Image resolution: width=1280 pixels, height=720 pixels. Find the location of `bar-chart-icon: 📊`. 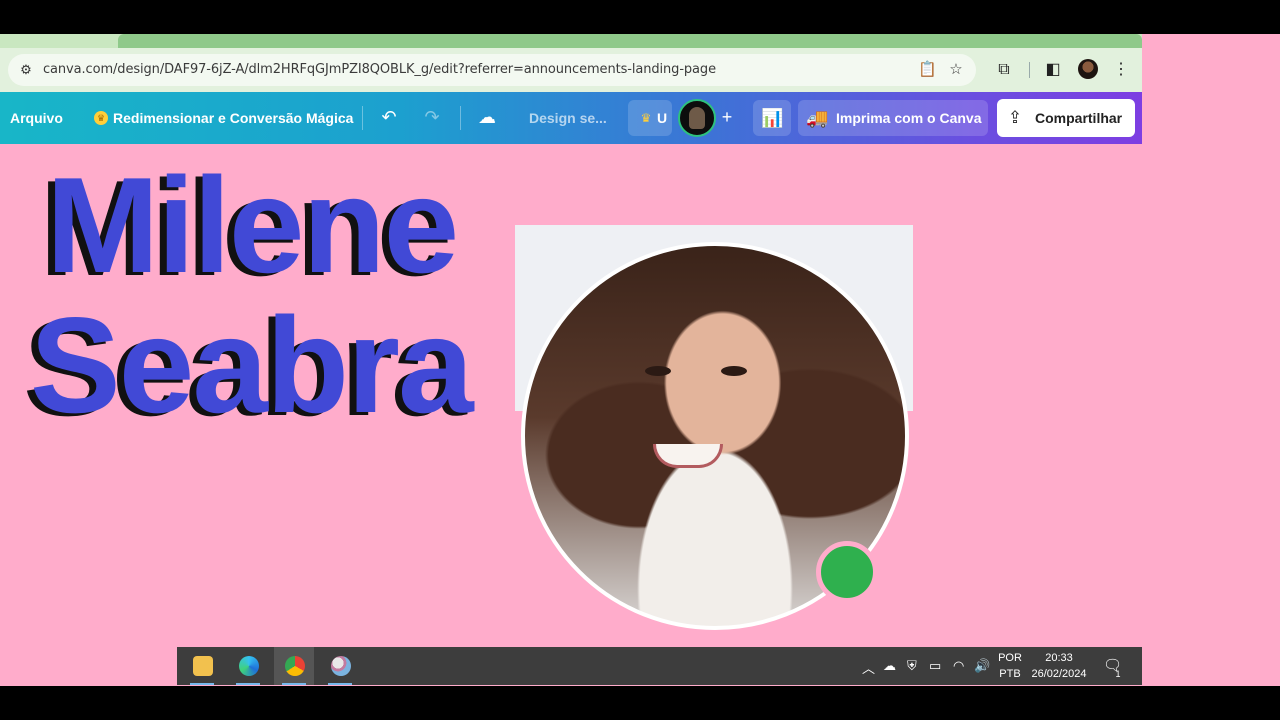

bar-chart-icon: 📊 is located at coordinates (772, 118).